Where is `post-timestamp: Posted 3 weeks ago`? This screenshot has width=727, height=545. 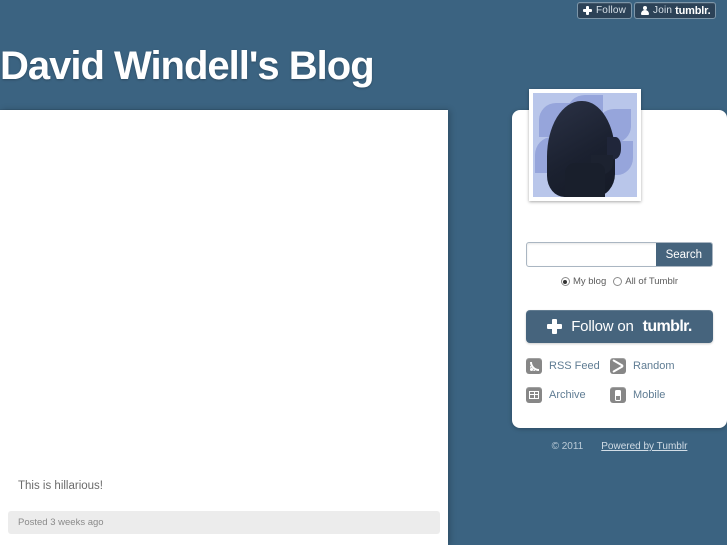
post-timestamp: Posted 3 weeks ago is located at coordinates (61, 522).